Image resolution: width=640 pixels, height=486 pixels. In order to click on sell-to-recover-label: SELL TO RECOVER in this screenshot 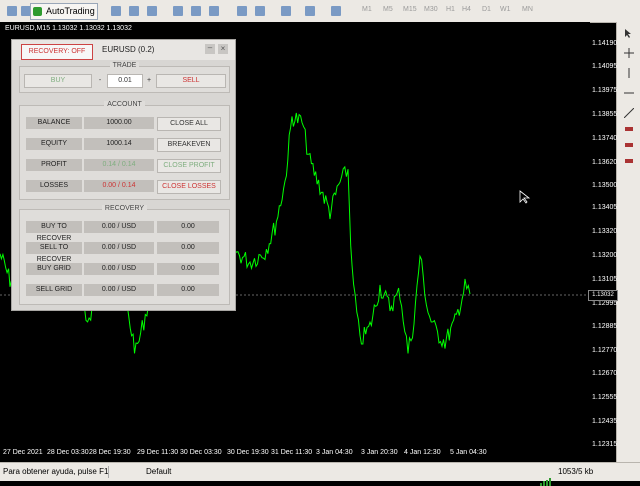, I will do `click(54, 252)`.